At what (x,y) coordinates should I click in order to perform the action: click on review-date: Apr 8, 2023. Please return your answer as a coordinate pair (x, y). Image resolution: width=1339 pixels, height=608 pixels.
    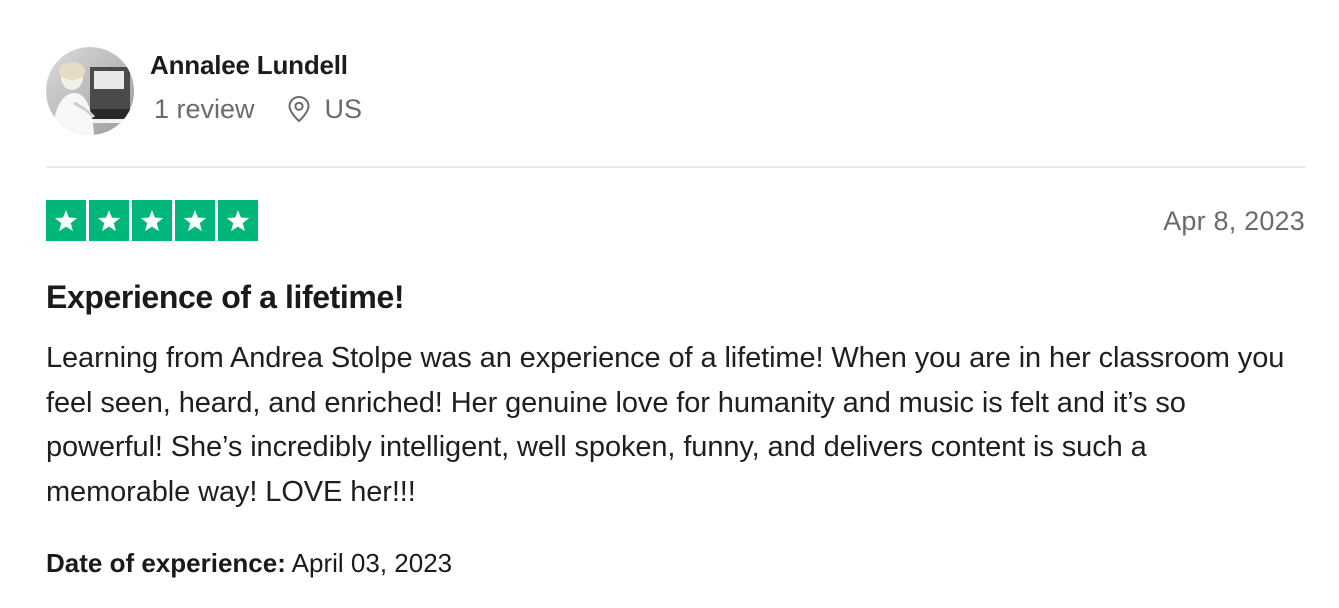
    Looking at the image, I should click on (1234, 221).